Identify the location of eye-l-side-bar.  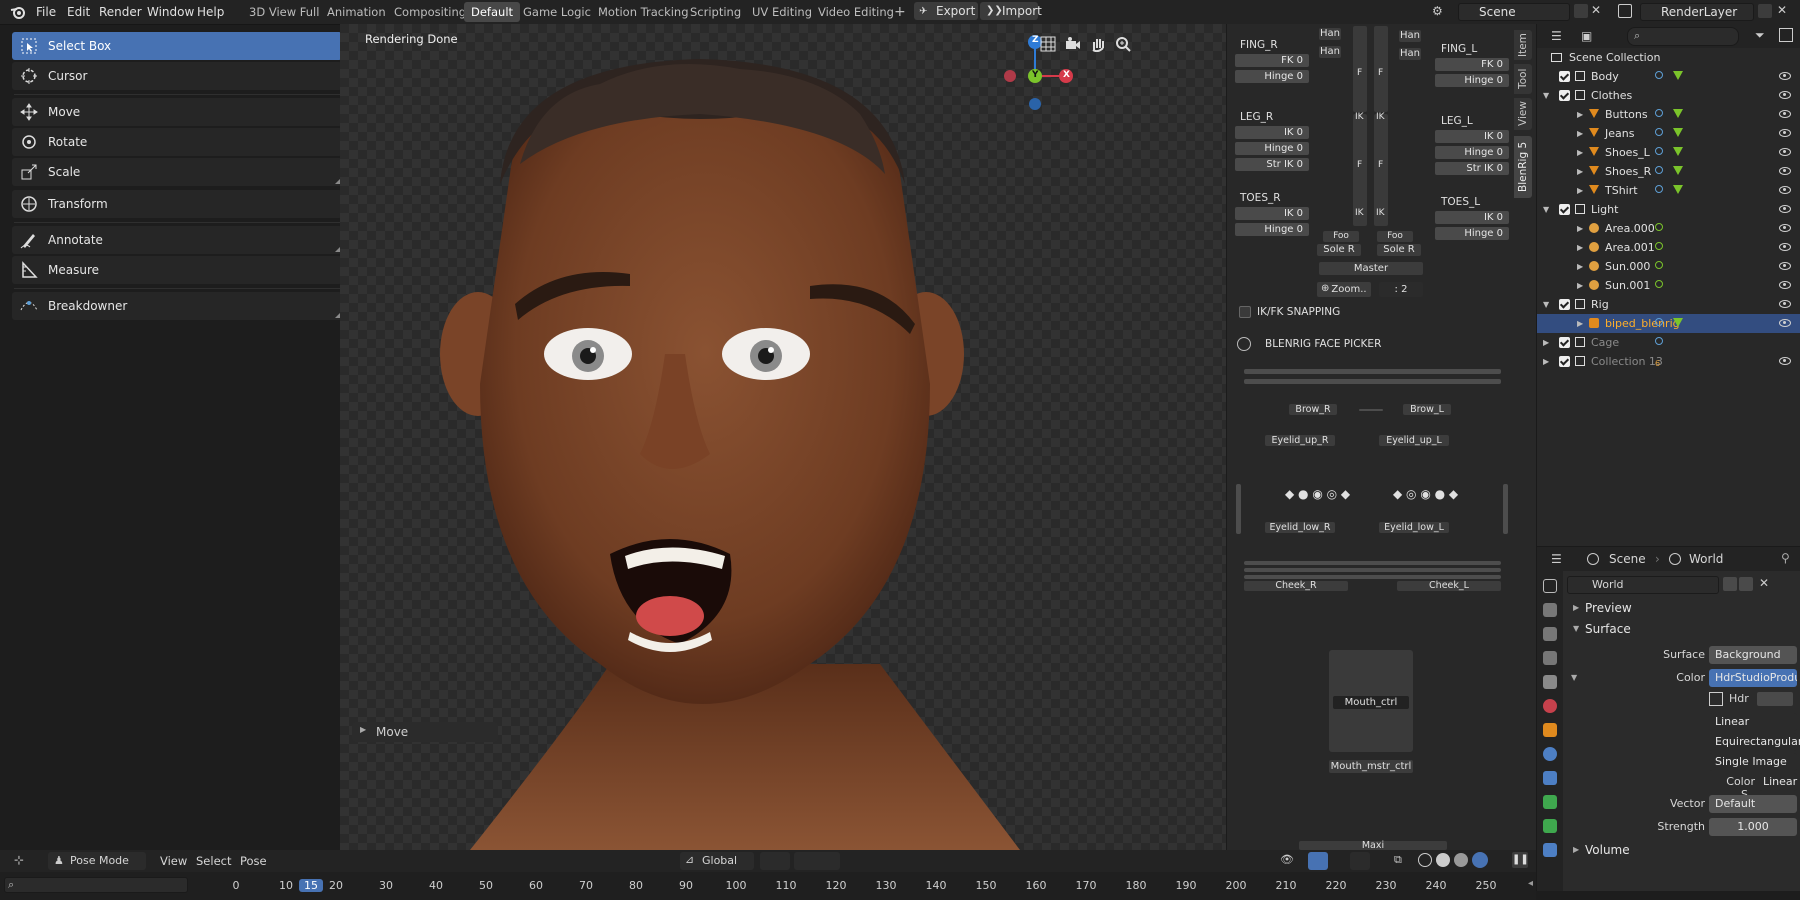
(1505, 509).